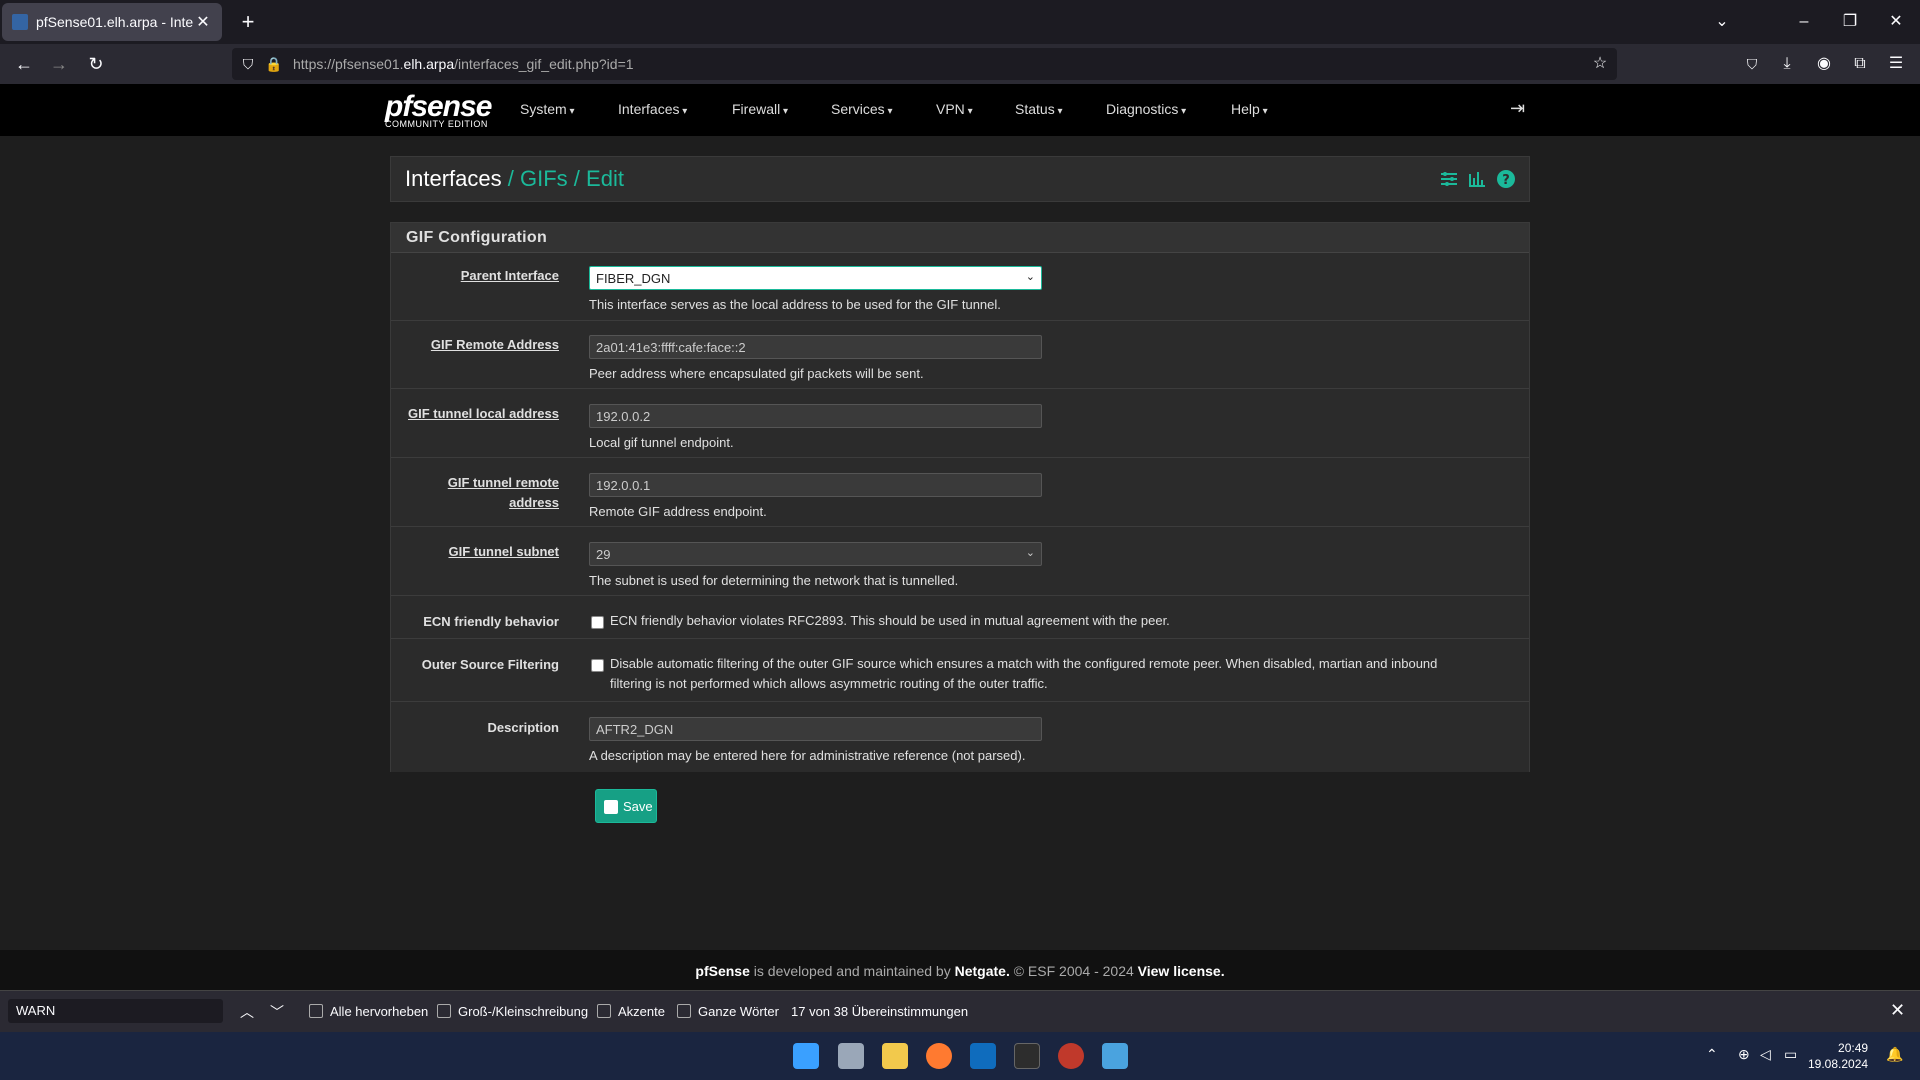  Describe the element at coordinates (1115, 1056) in the screenshot. I see `remote-desktop-icon` at that location.